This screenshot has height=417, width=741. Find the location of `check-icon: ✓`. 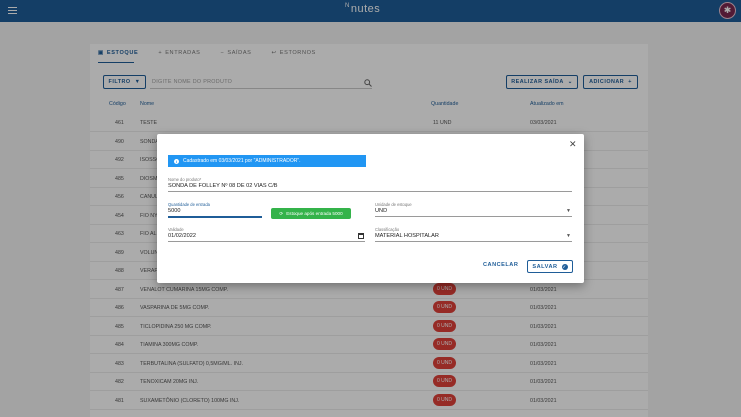

check-icon: ✓ is located at coordinates (564, 266).